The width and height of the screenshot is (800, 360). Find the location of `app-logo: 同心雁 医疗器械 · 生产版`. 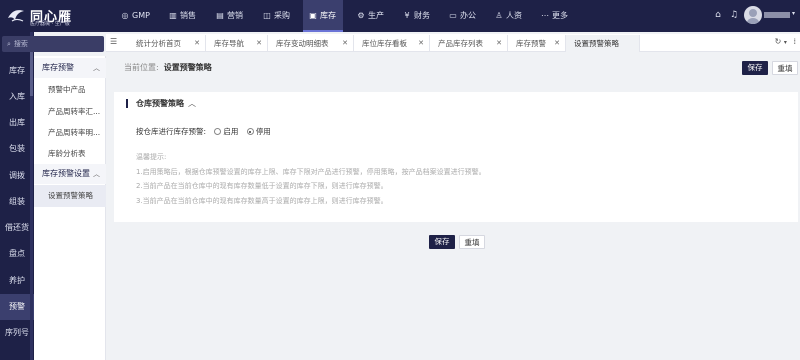

app-logo: 同心雁 医疗器械 · 生产版 is located at coordinates (54, 16).